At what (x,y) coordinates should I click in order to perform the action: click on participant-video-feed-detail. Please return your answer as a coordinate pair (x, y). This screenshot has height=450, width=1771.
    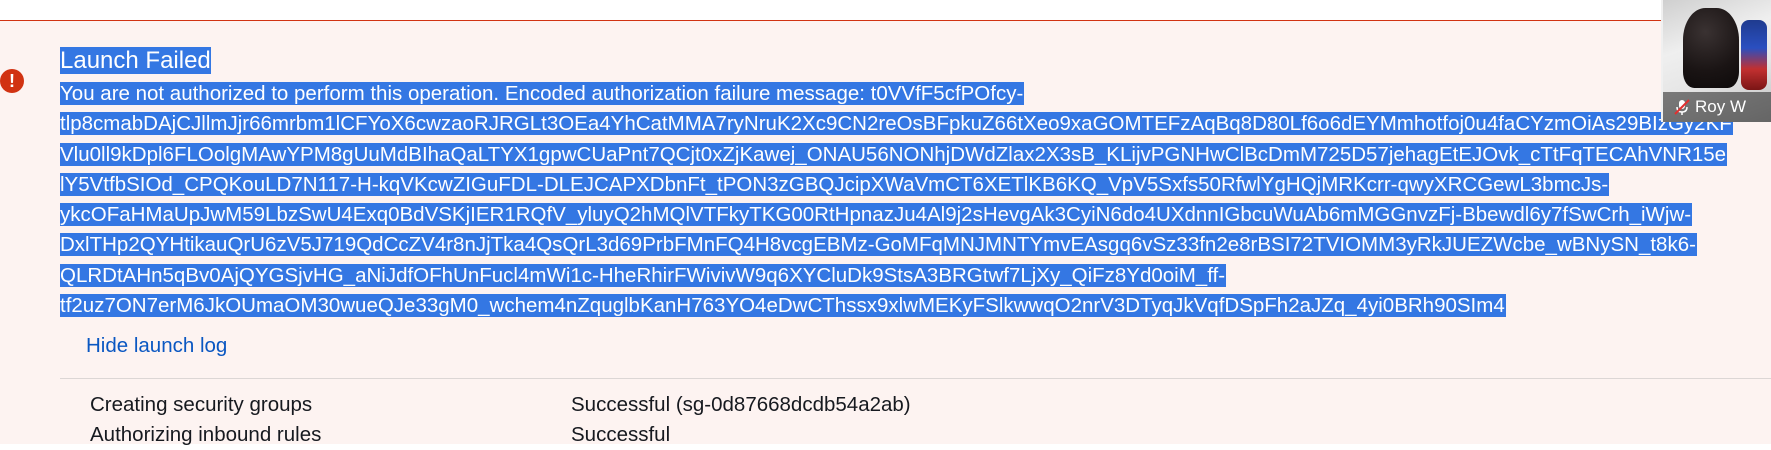
    Looking at the image, I should click on (1754, 55).